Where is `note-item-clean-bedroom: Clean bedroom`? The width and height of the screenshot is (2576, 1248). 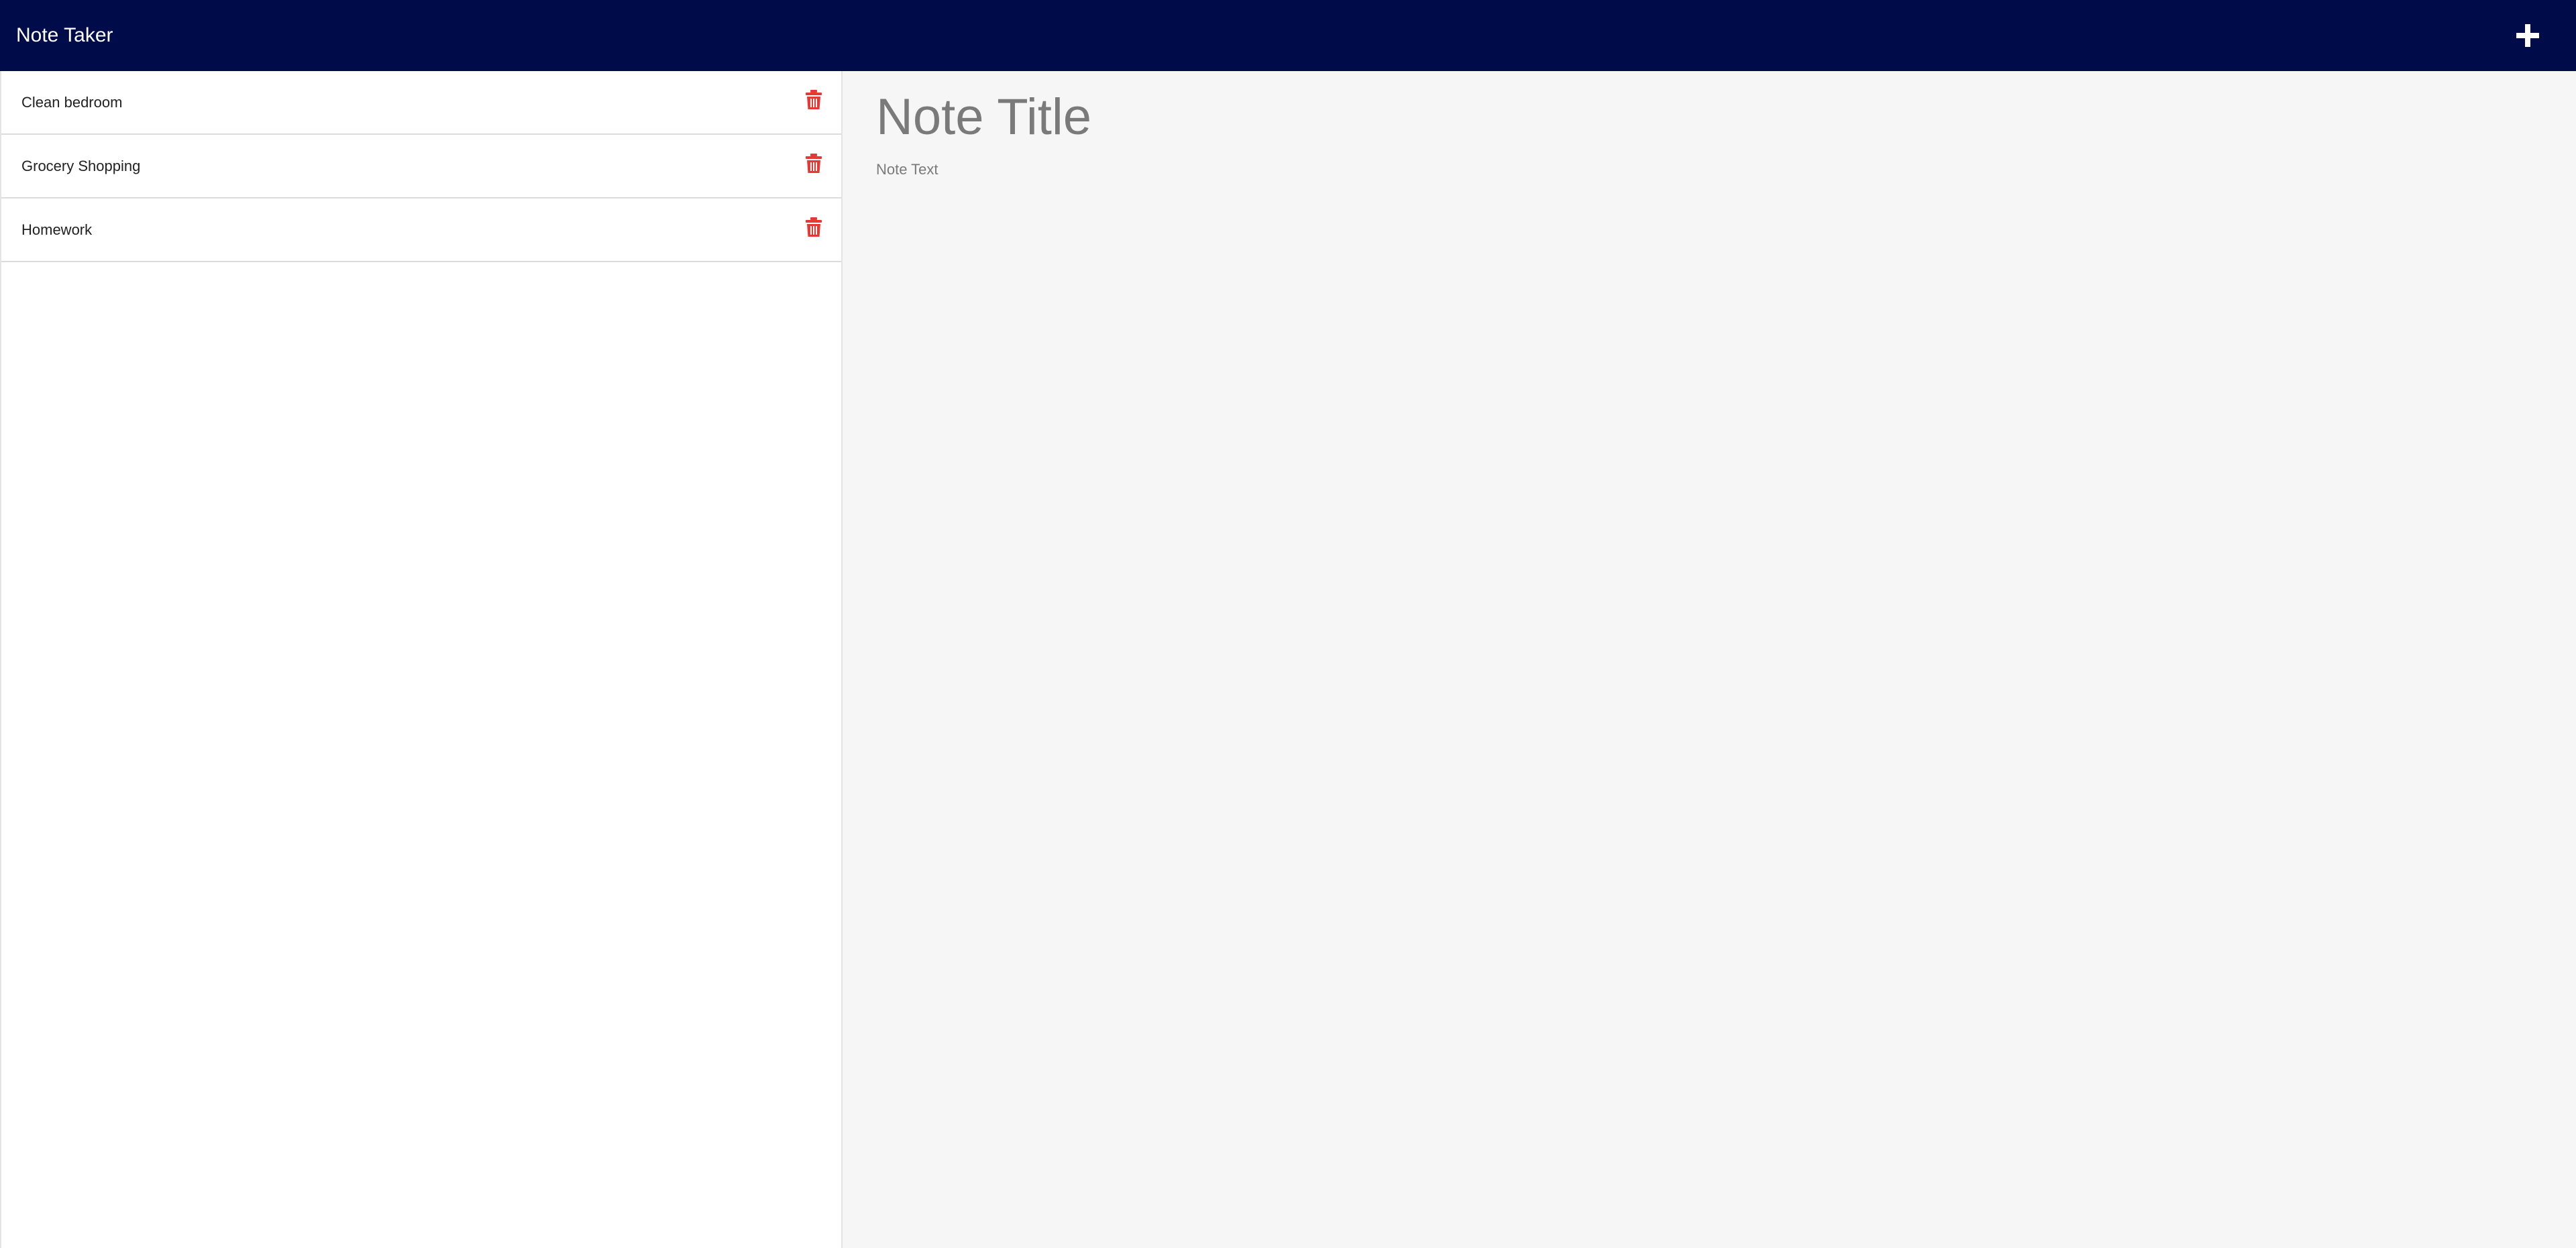 note-item-clean-bedroom: Clean bedroom is located at coordinates (421, 103).